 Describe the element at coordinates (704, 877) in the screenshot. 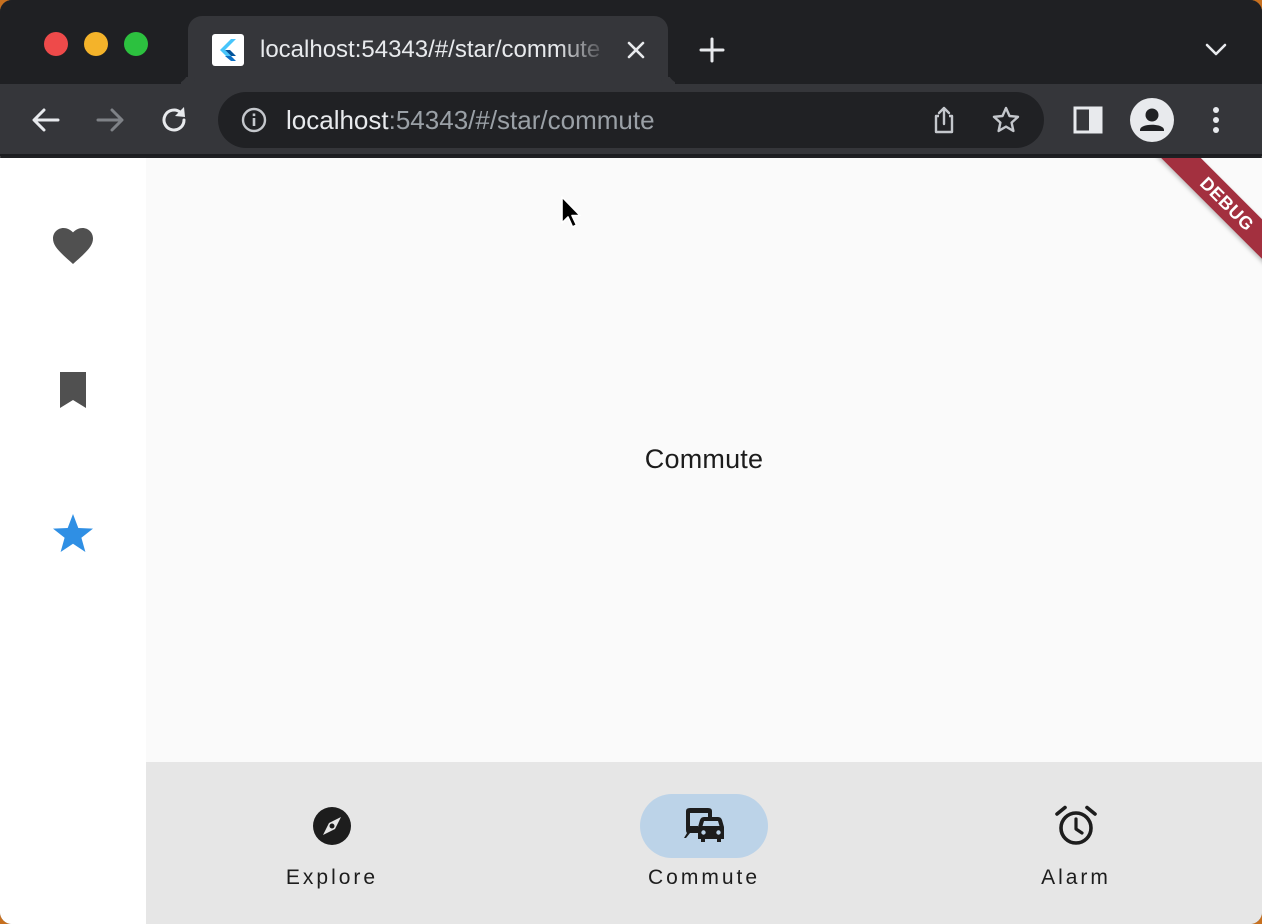

I see `nav-label-commute: Commute` at that location.